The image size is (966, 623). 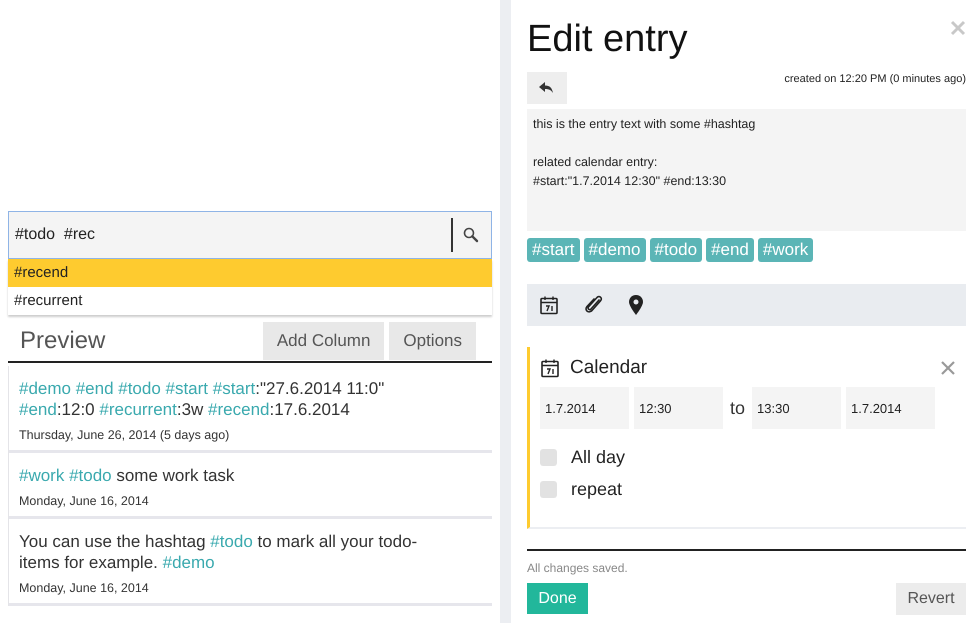 What do you see at coordinates (124, 435) in the screenshot?
I see `entry-date: Thursday, June 26, 2014 (5 days ago)` at bounding box center [124, 435].